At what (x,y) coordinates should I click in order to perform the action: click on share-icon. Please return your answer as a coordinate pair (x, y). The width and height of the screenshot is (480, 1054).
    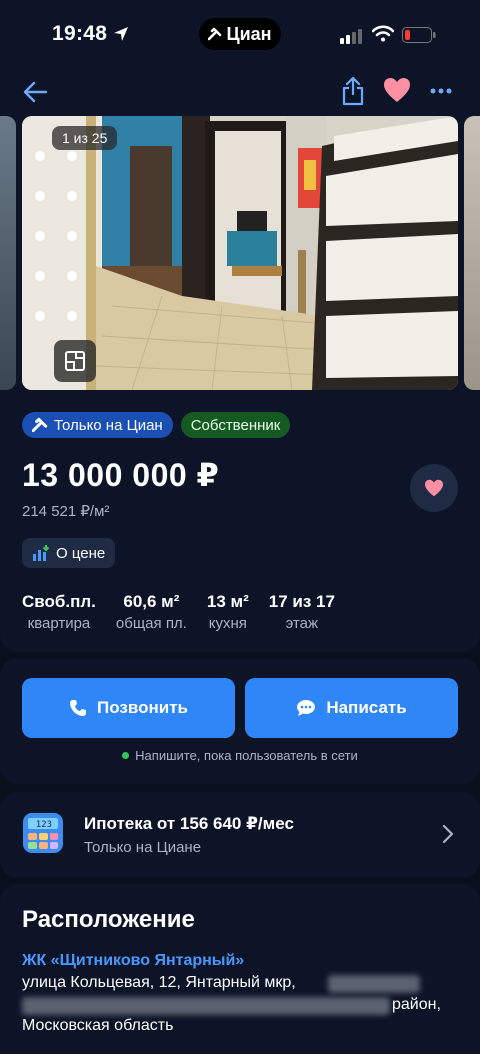
    Looking at the image, I should click on (353, 91).